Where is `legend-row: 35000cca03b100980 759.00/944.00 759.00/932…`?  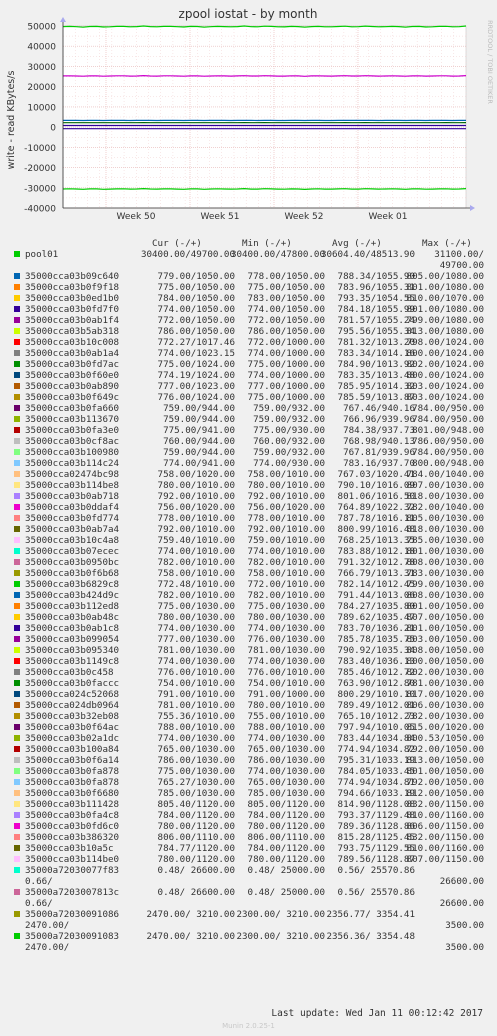
legend-row: 35000cca03b100980 759.00/944.00 759.00/932… is located at coordinates (248, 452).